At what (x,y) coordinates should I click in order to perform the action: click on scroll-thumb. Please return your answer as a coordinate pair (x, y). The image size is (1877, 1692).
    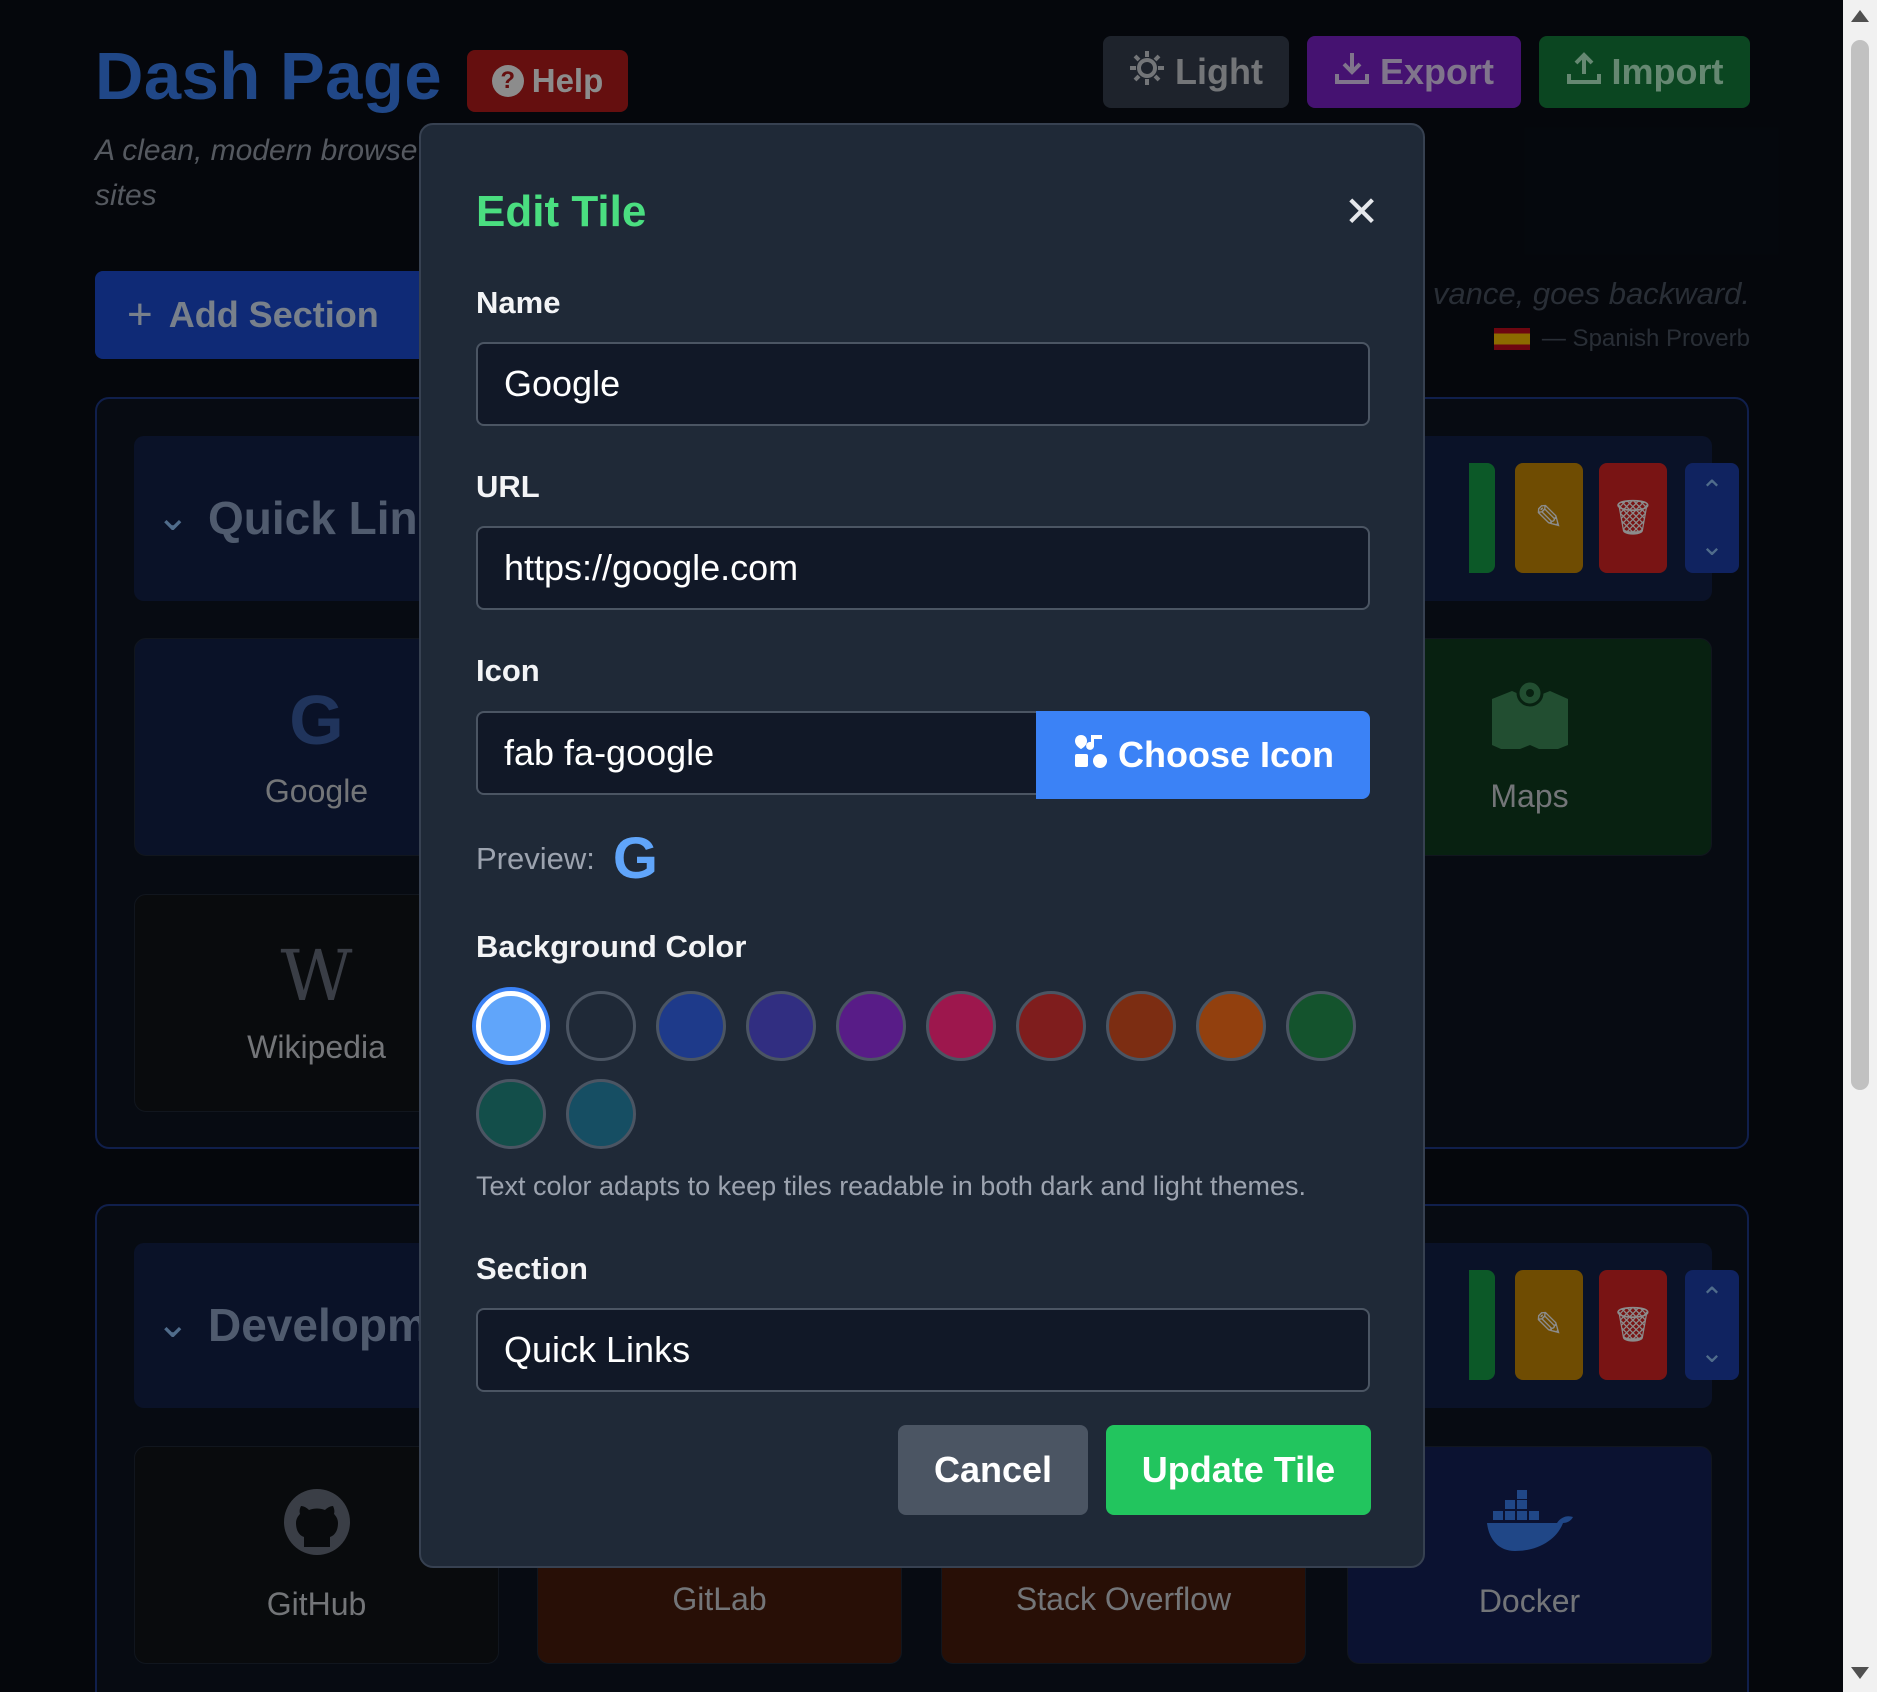
    Looking at the image, I should click on (1860, 565).